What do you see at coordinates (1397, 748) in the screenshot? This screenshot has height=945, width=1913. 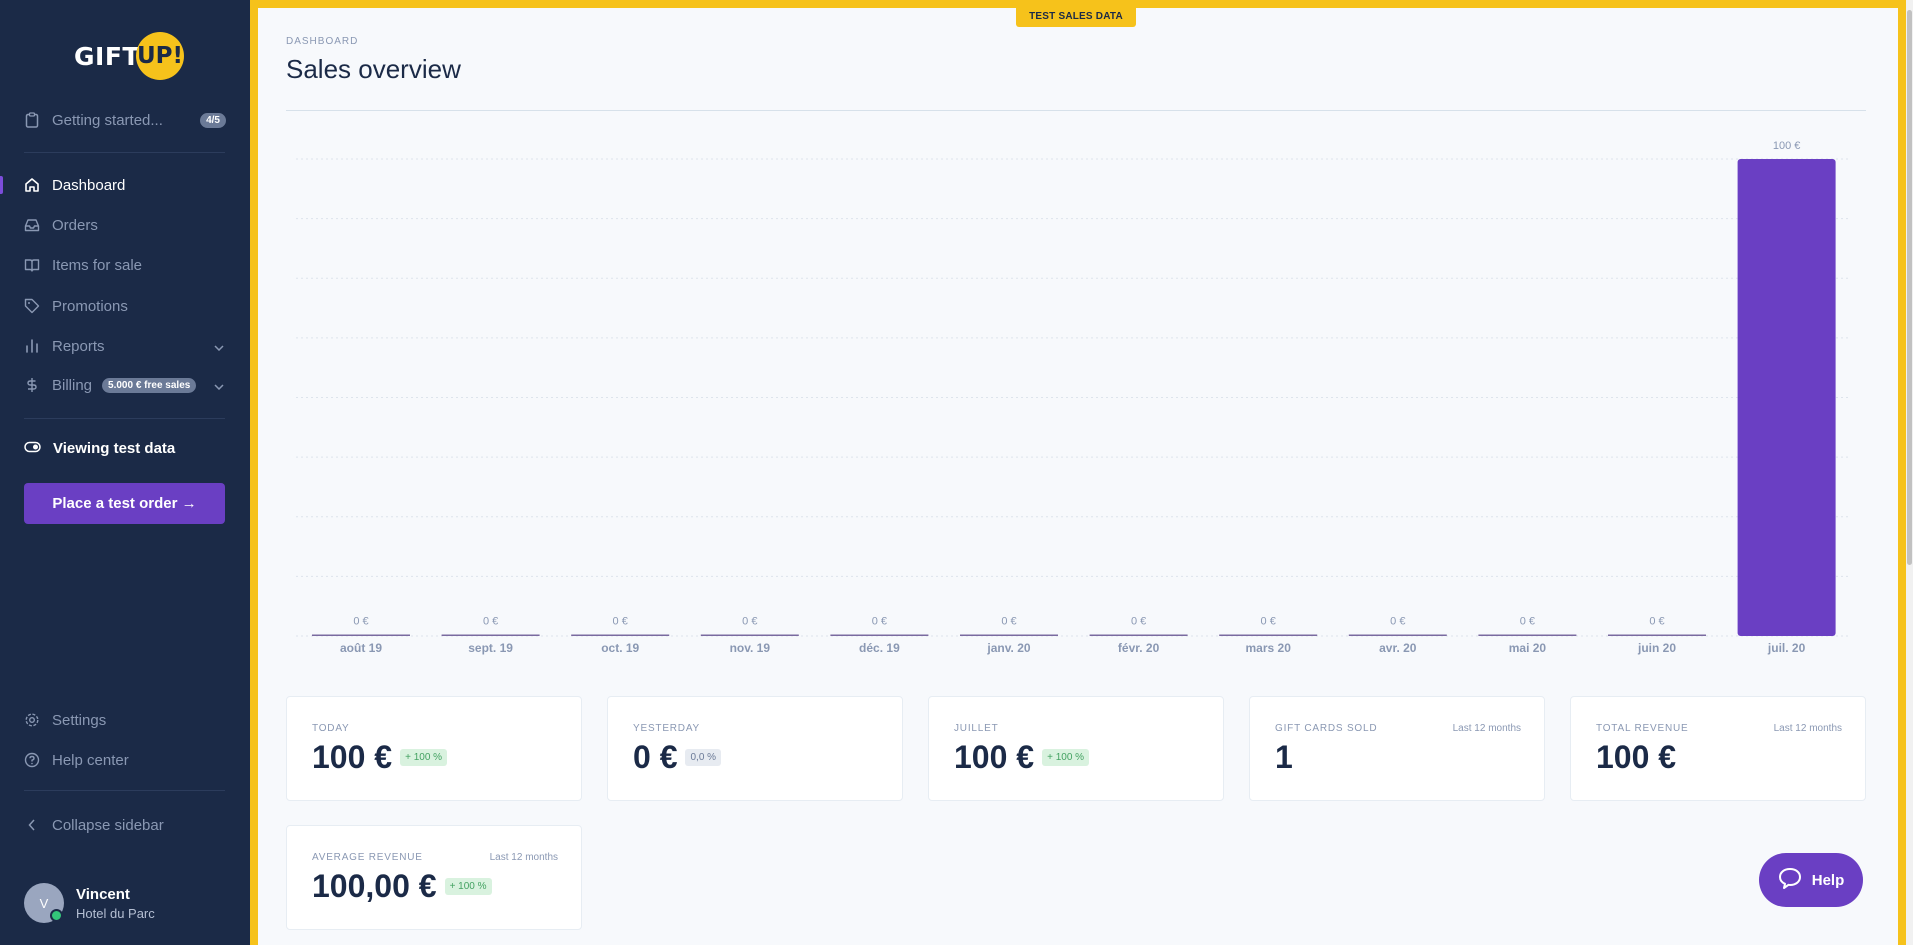 I see `stat-card-gift-cards-sold: GIFT CARDS SOLD Last 12 months 1` at bounding box center [1397, 748].